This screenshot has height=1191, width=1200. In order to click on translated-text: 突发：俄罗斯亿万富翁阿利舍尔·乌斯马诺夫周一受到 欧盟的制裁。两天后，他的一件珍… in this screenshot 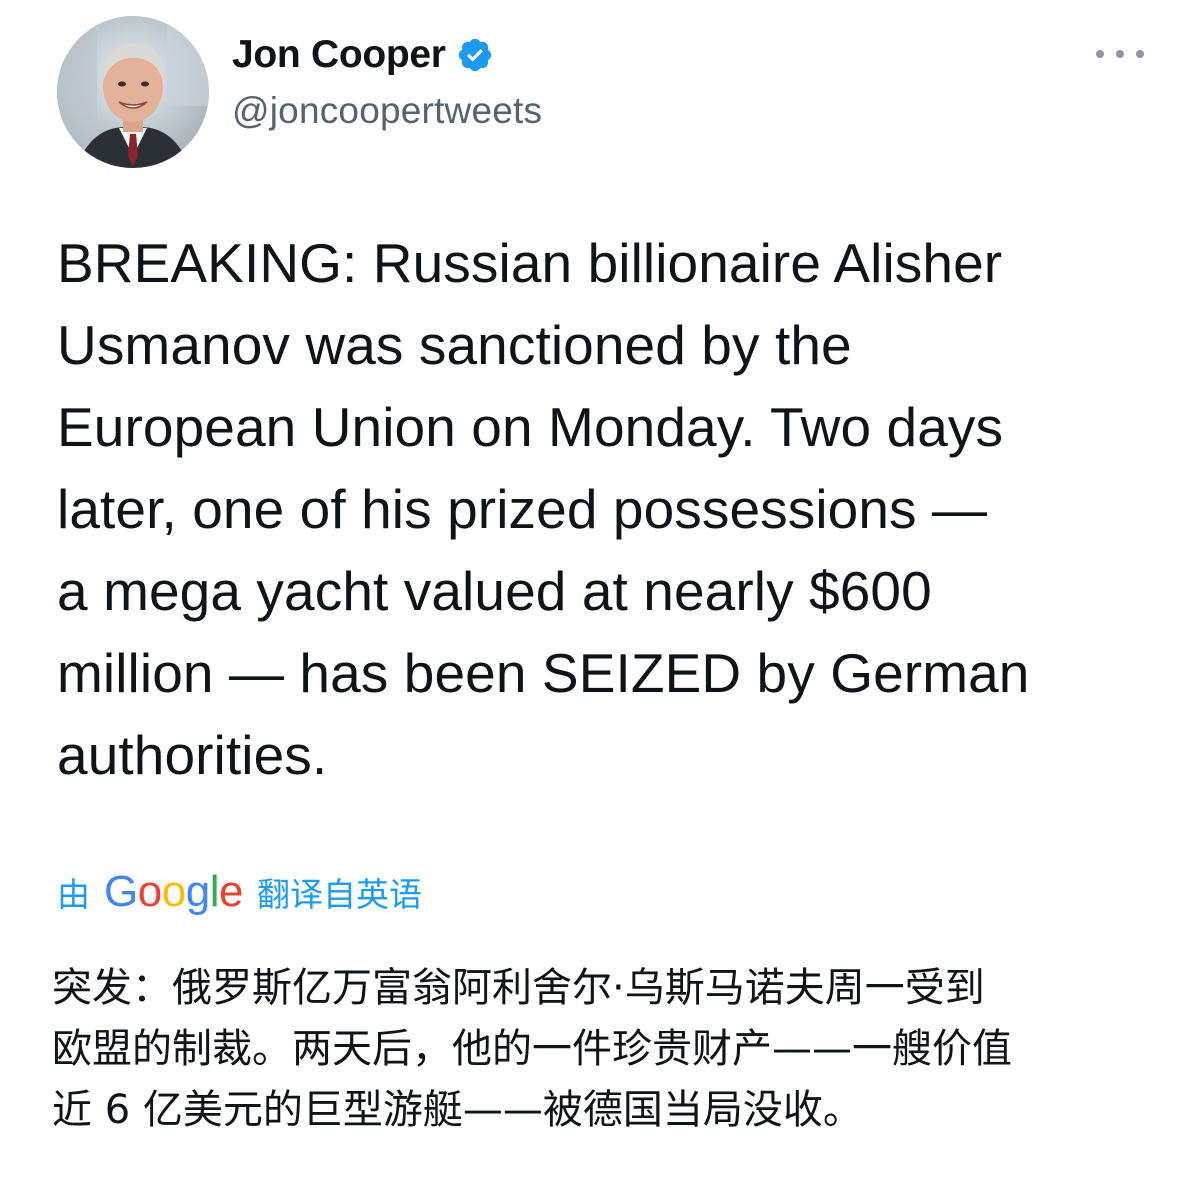, I will do `click(607, 1049)`.